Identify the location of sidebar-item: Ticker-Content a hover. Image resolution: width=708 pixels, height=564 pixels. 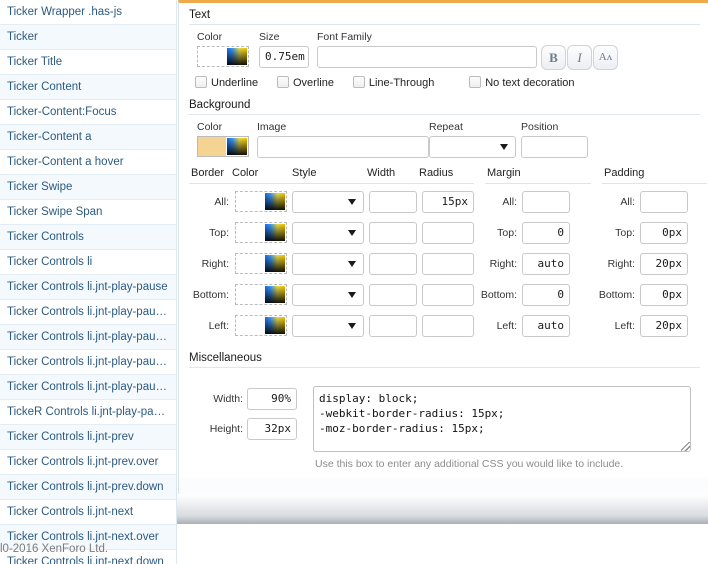
(88, 162).